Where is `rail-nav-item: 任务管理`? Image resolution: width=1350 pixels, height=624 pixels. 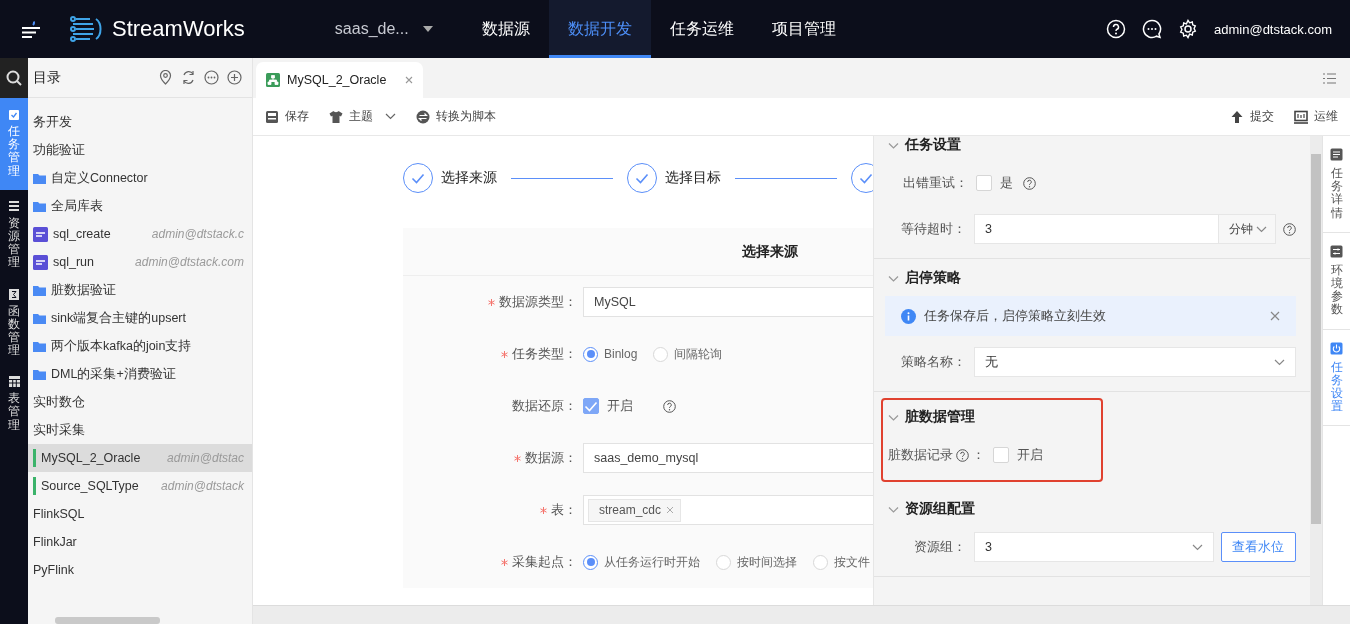 rail-nav-item: 任务管理 is located at coordinates (14, 144).